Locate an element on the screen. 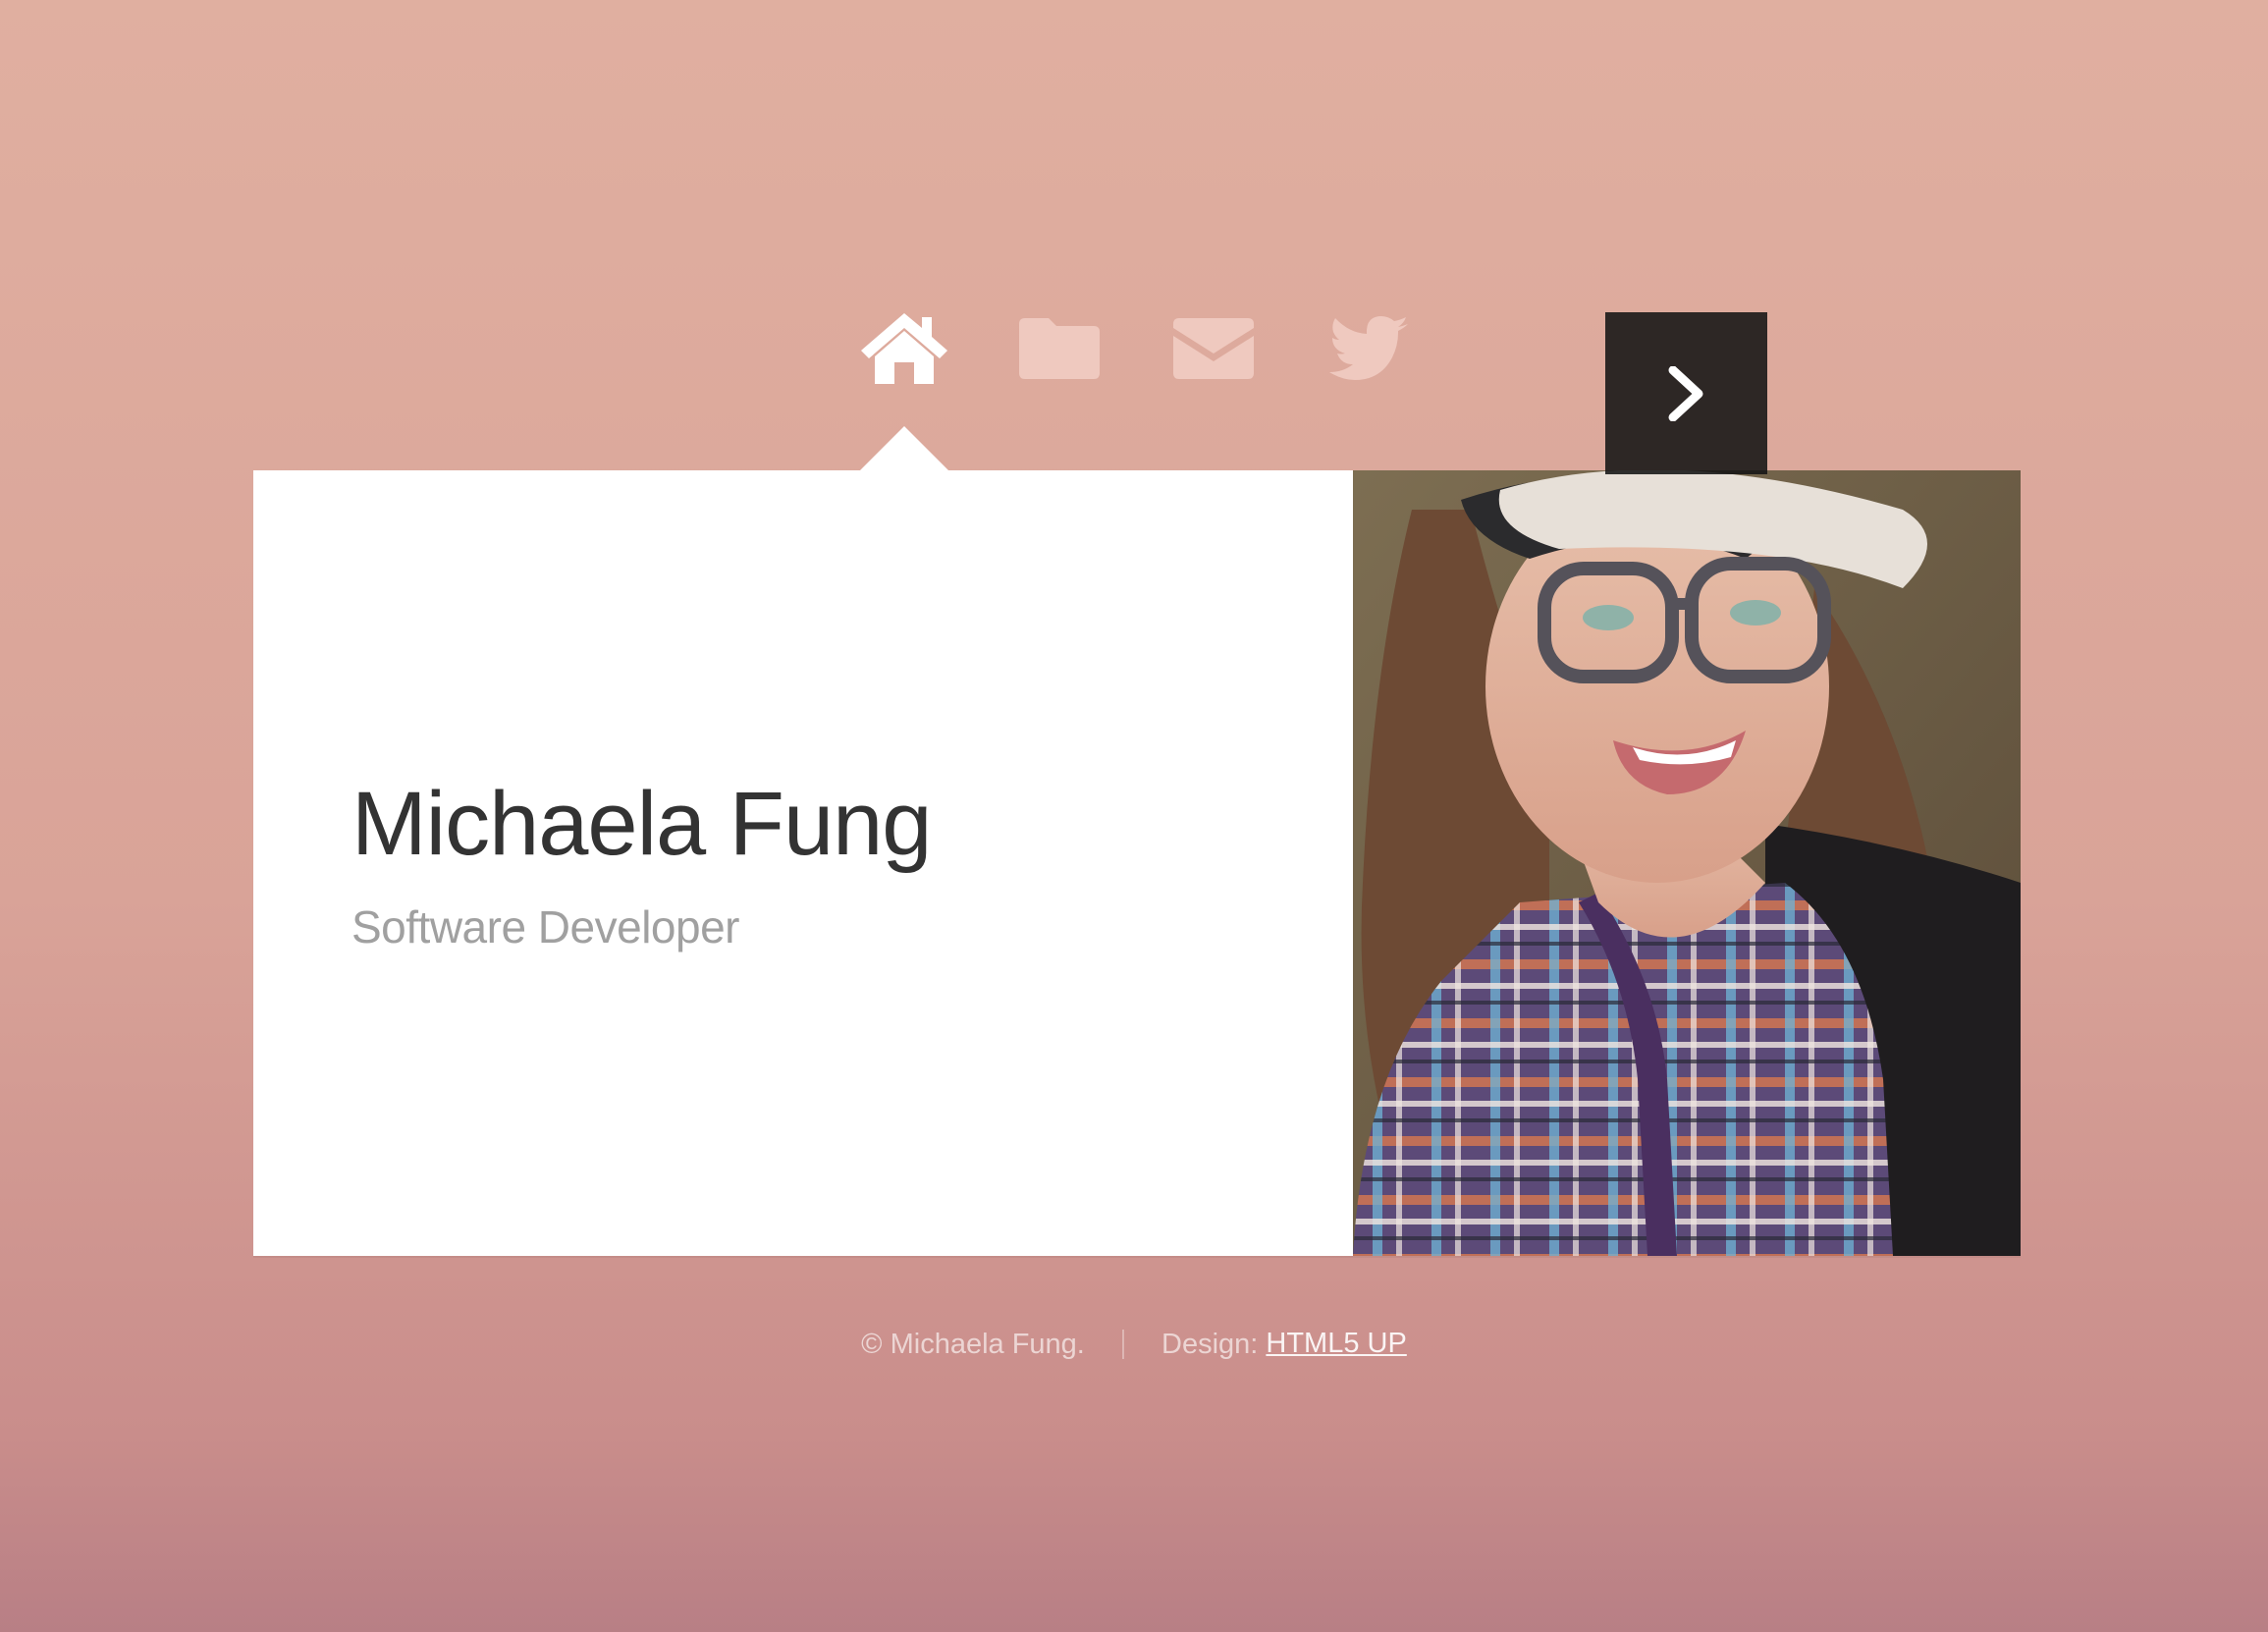  home-icon is located at coordinates (904, 348).